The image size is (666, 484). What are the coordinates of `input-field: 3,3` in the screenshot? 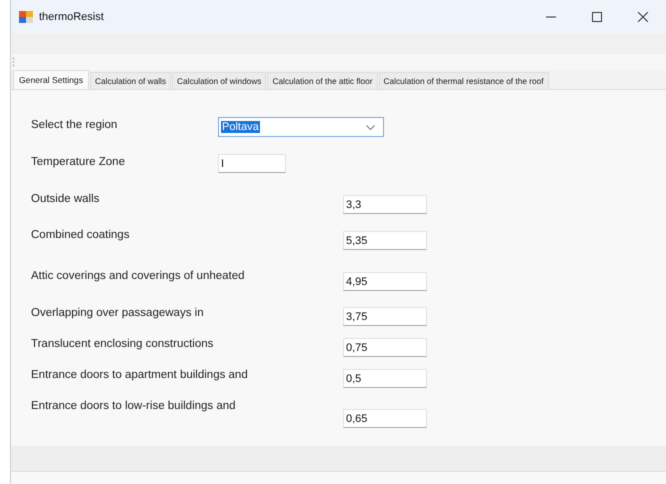 It's located at (385, 204).